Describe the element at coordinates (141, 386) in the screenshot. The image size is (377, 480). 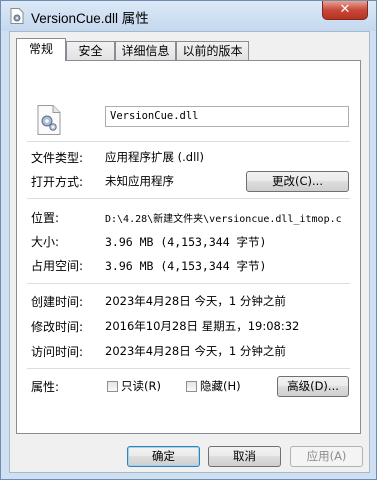
I see `readonly-label: 只读(R)` at that location.